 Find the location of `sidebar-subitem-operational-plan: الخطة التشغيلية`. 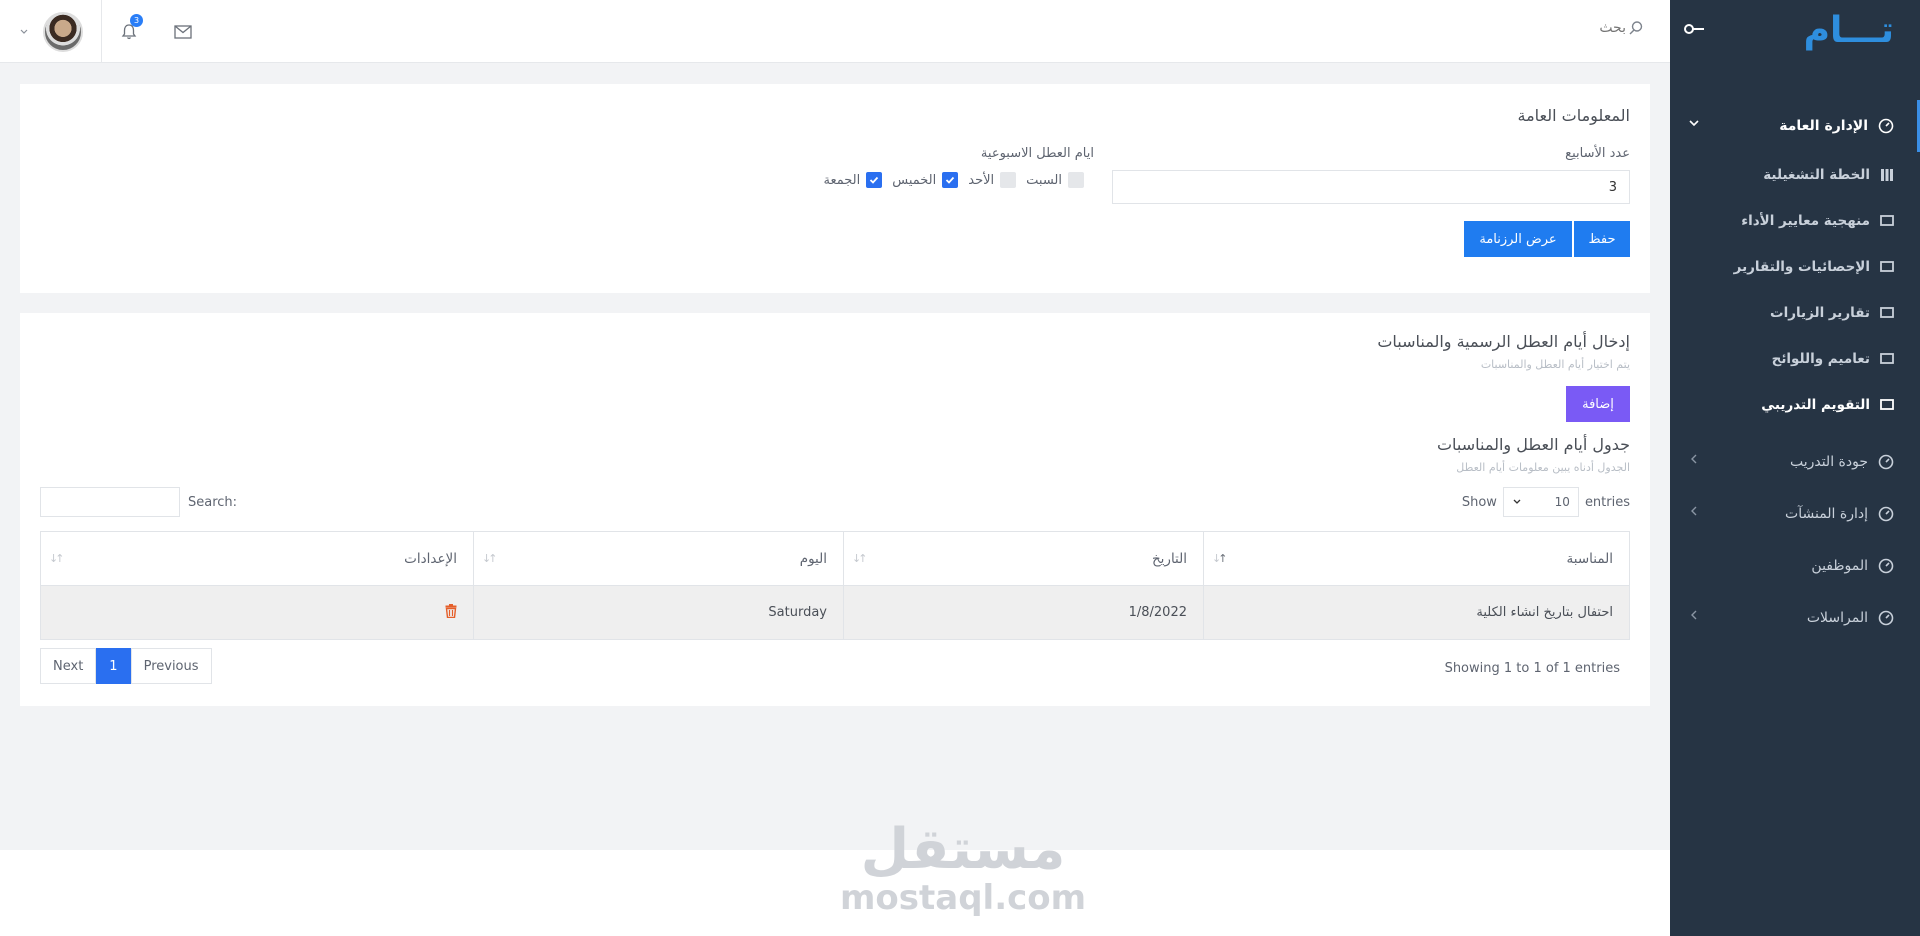

sidebar-subitem-operational-plan: الخطة التشغيلية is located at coordinates (1795, 175).